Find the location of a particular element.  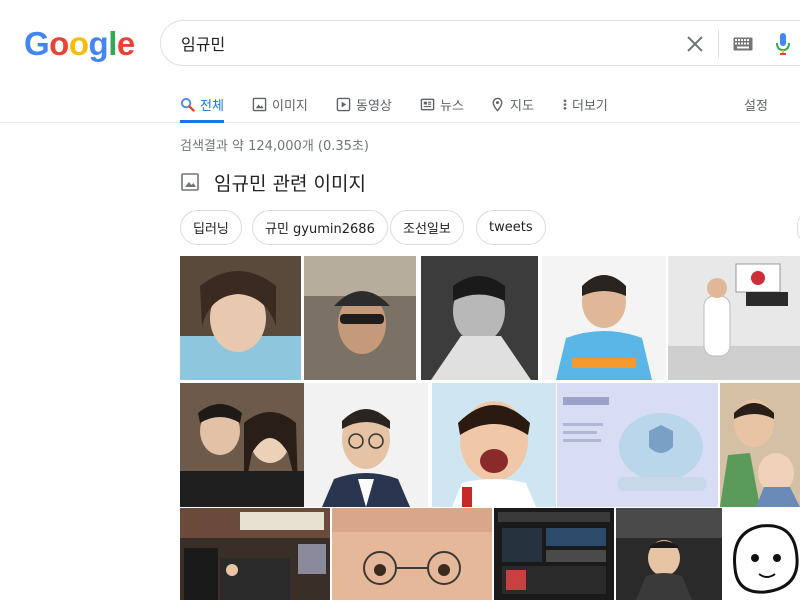

search-icon is located at coordinates (187, 104).